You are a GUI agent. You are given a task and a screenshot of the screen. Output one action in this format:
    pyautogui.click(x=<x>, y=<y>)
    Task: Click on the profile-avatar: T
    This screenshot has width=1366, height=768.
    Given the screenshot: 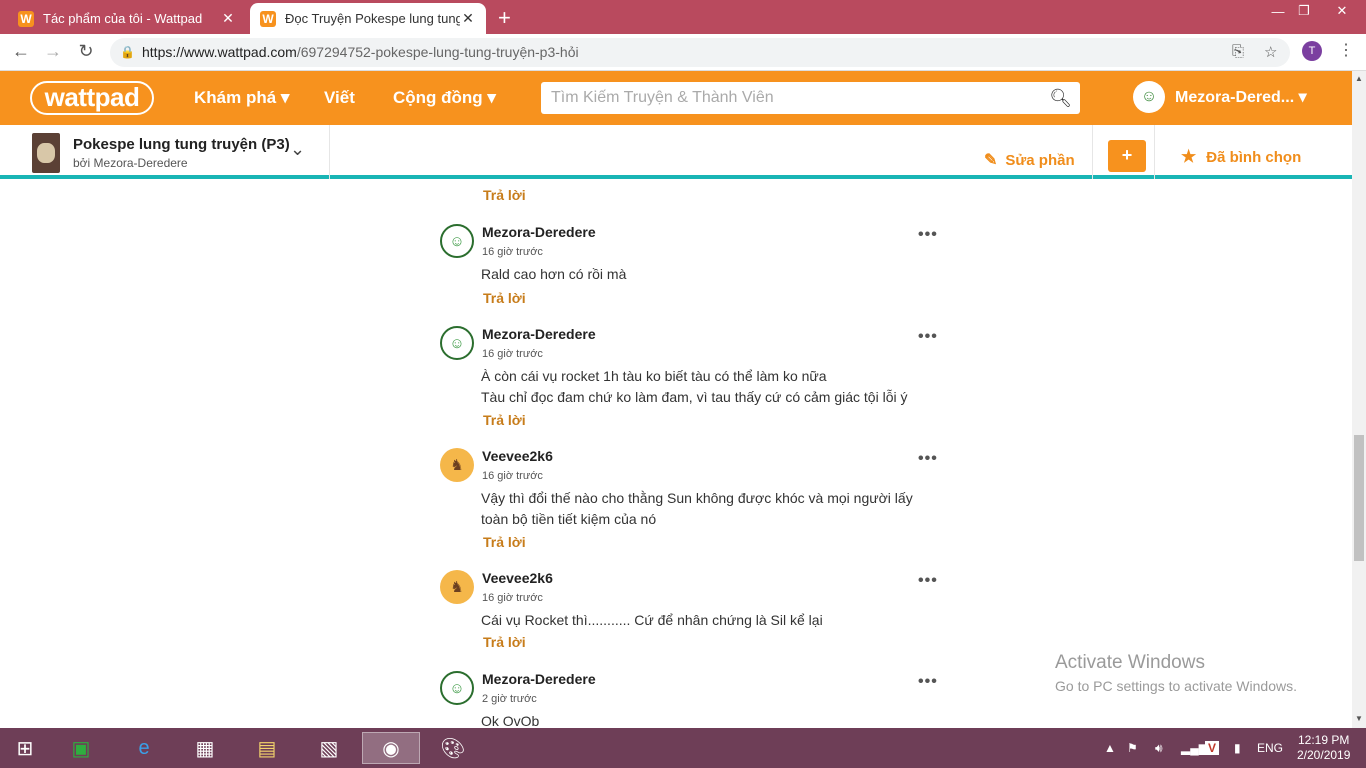 What is the action you would take?
    pyautogui.click(x=1312, y=51)
    